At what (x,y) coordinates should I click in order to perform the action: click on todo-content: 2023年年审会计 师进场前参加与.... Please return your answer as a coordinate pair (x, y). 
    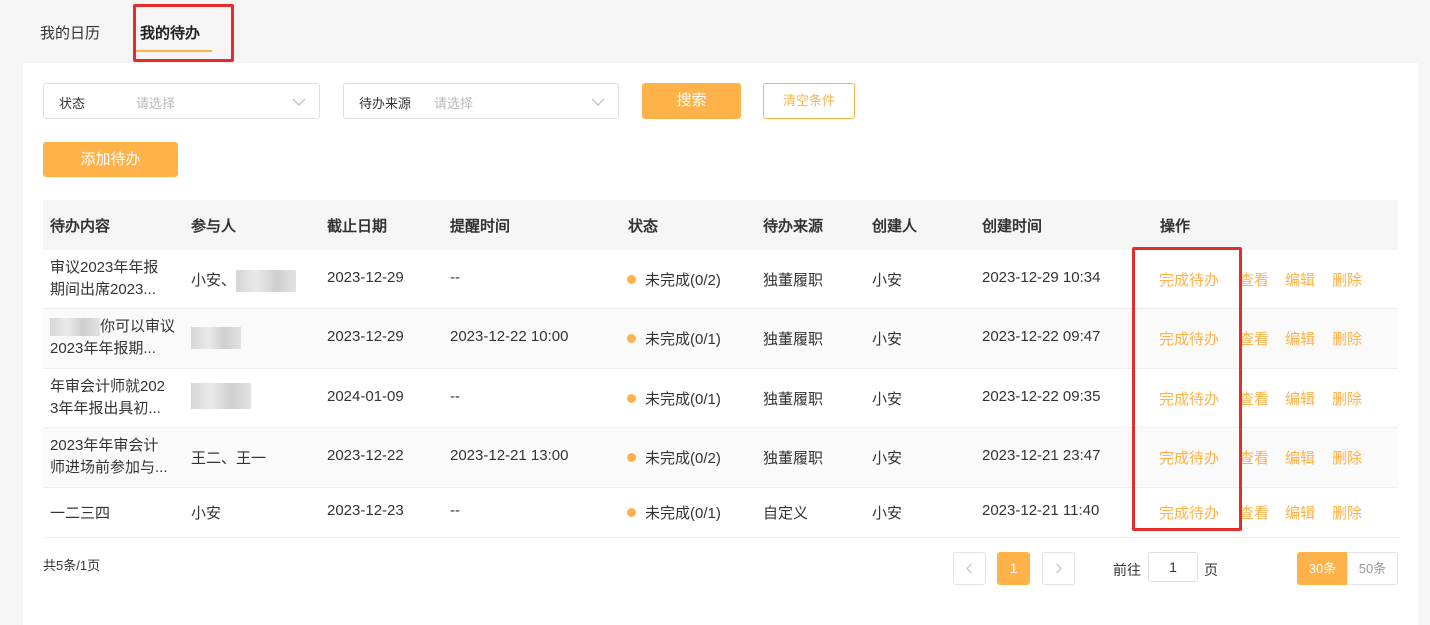
    Looking at the image, I should click on (115, 457).